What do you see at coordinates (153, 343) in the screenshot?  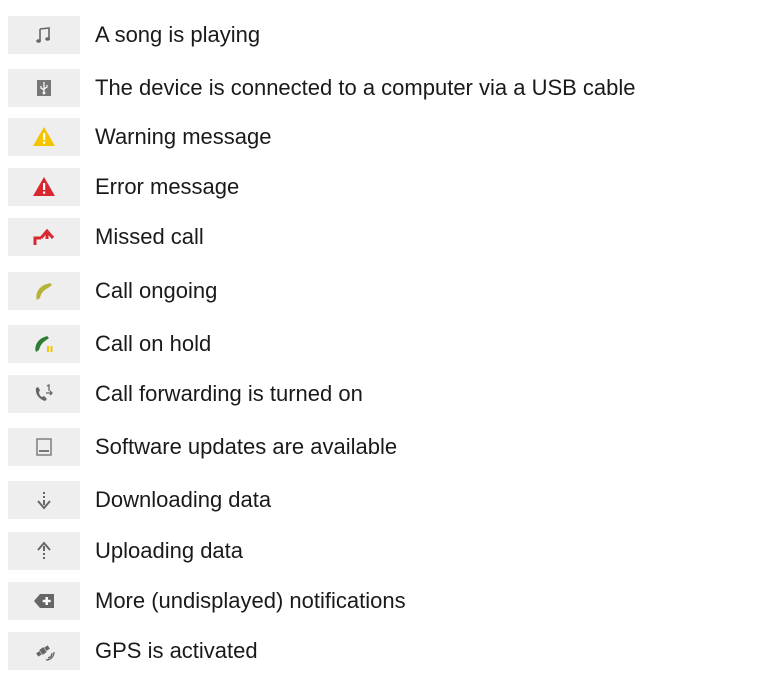 I see `item-label: Call on hold` at bounding box center [153, 343].